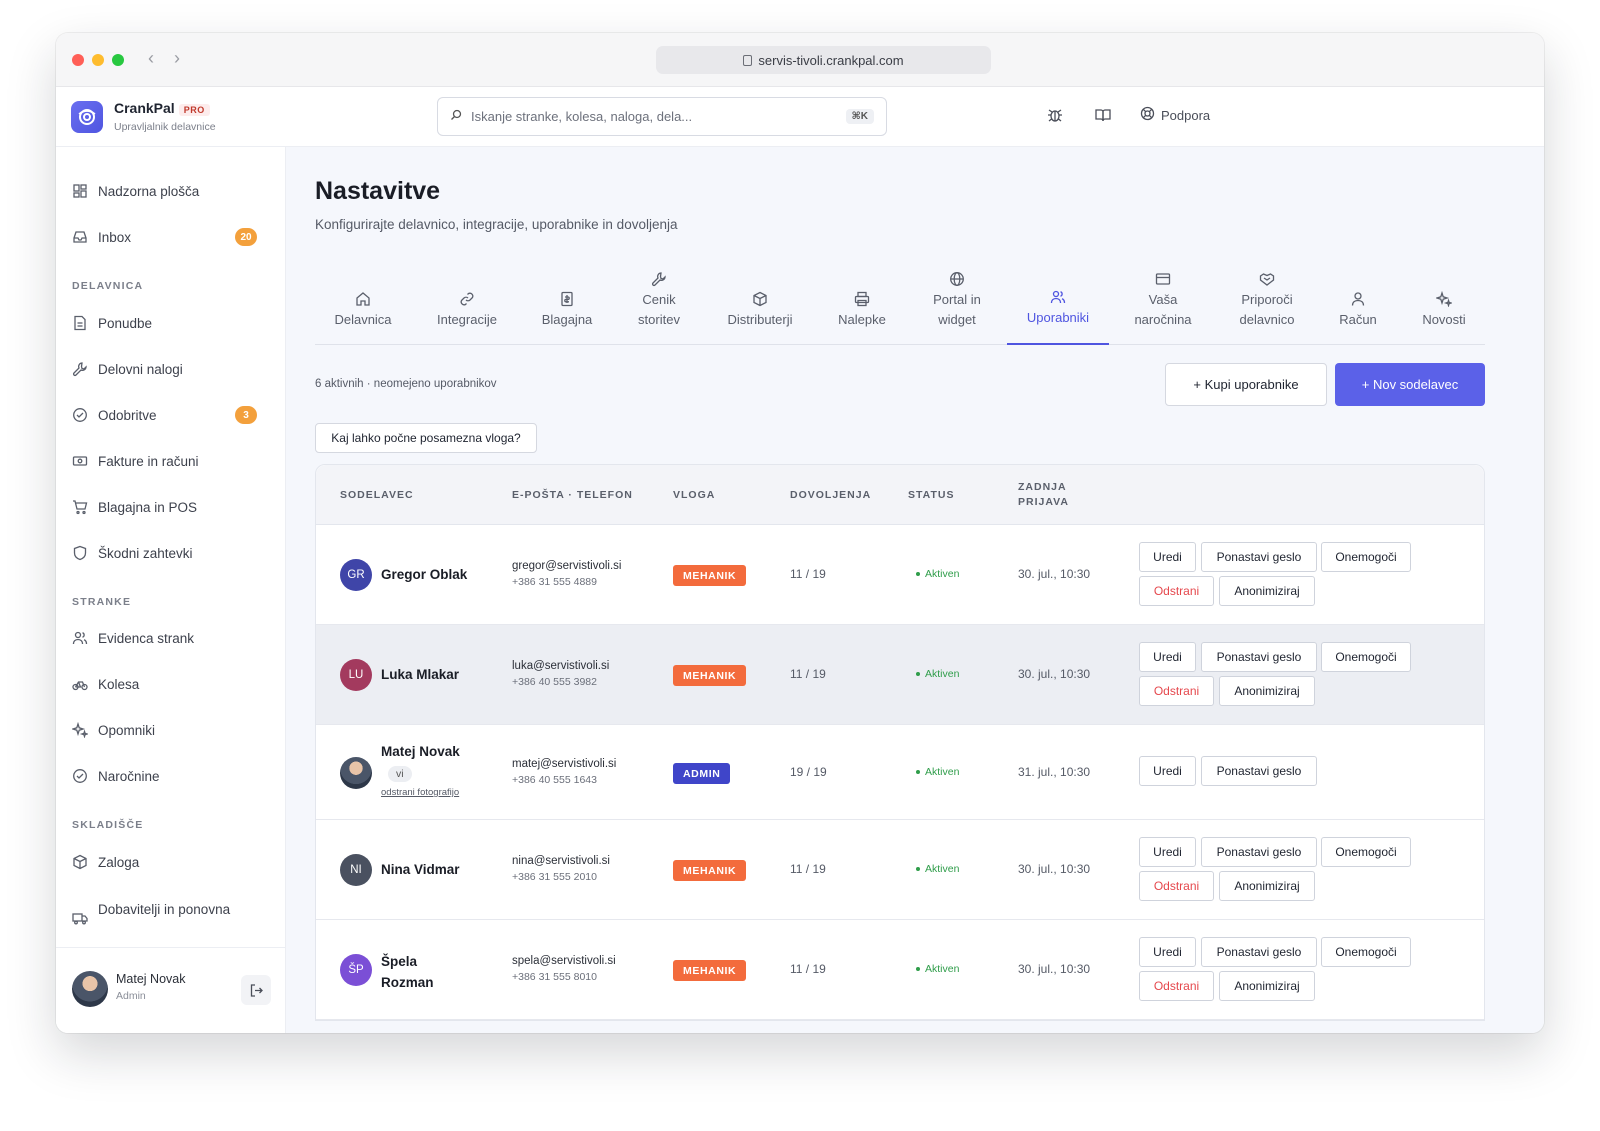 The height and width of the screenshot is (1131, 1600). I want to click on bug-icon, so click(1055, 117).